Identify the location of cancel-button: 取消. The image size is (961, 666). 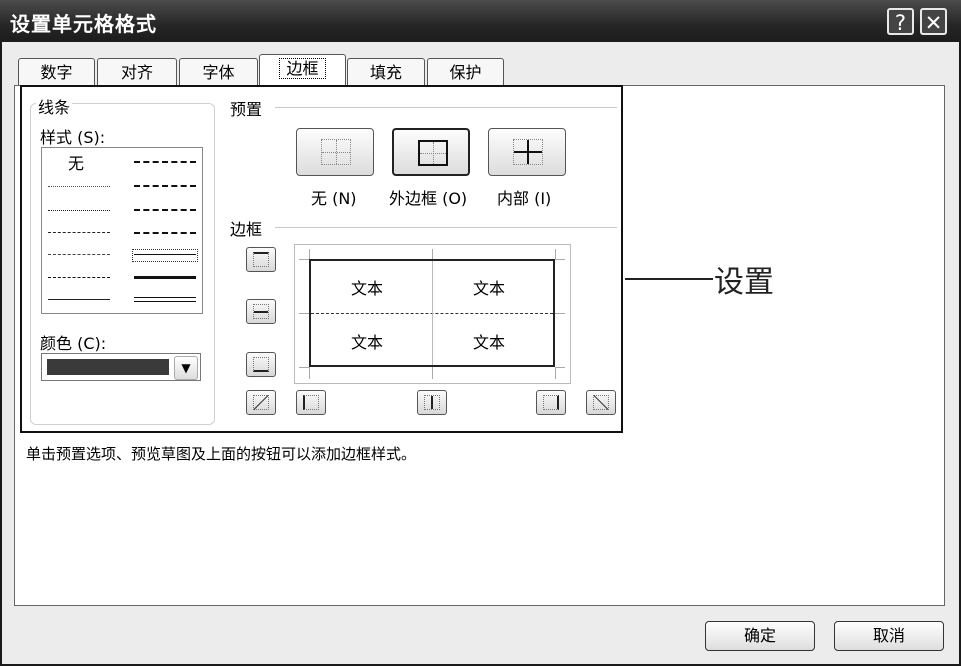
(889, 636).